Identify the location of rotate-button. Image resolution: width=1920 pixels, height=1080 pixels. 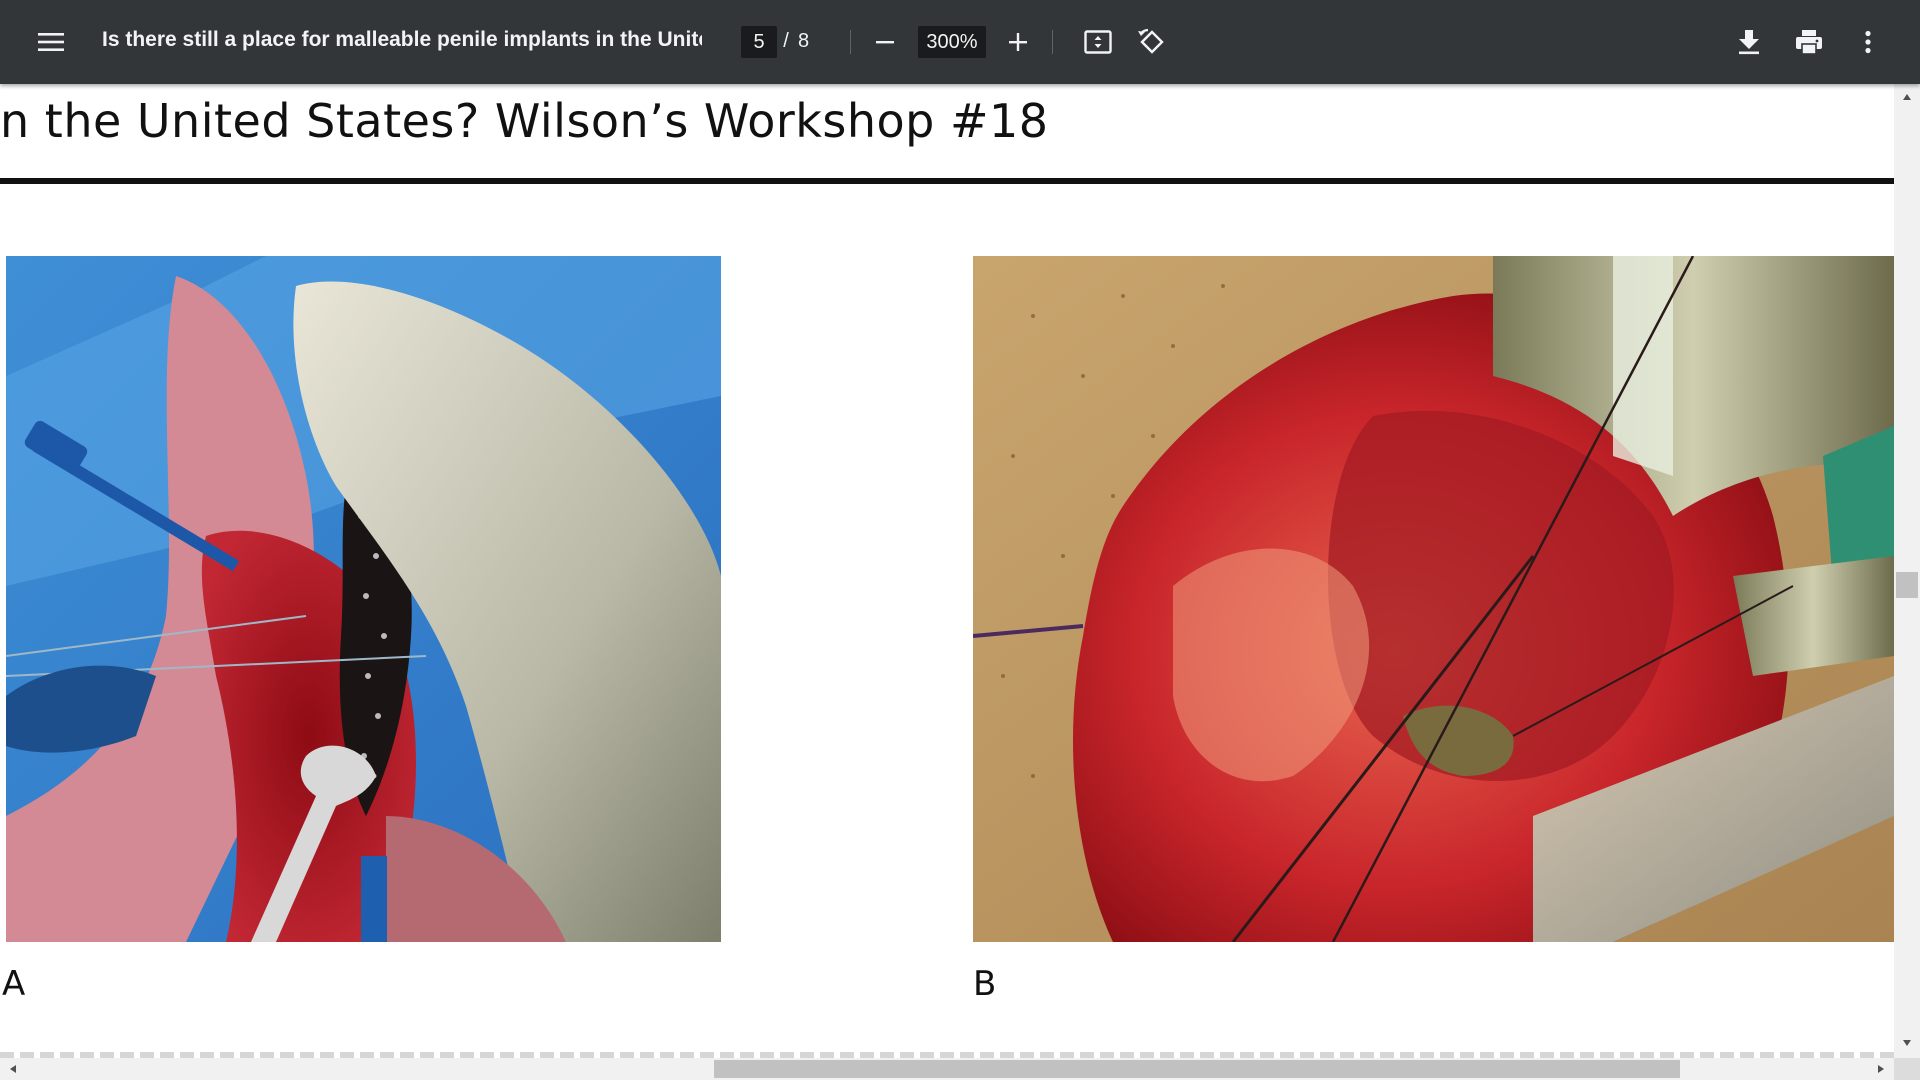
(1151, 42).